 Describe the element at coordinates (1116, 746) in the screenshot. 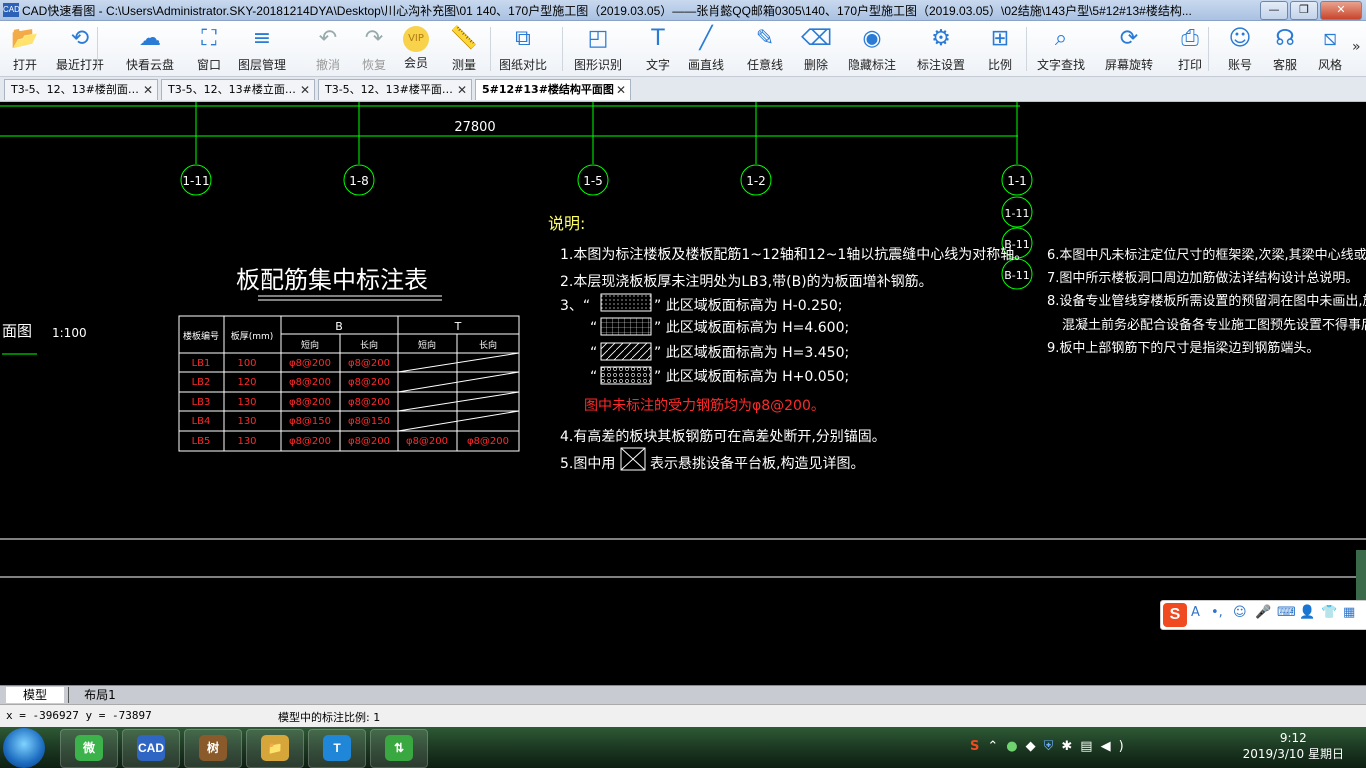

I see `volume-tray-icon: ◀)` at that location.